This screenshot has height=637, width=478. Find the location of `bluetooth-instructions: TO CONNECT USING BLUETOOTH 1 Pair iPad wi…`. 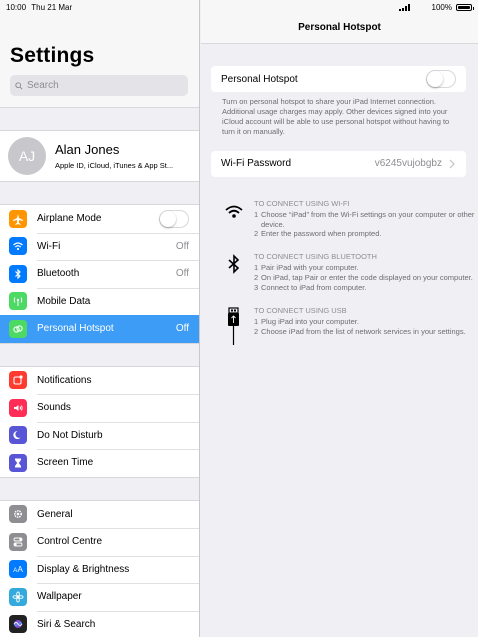

bluetooth-instructions: TO CONNECT USING BLUETOOTH 1 Pair iPad wi… is located at coordinates (349, 272).